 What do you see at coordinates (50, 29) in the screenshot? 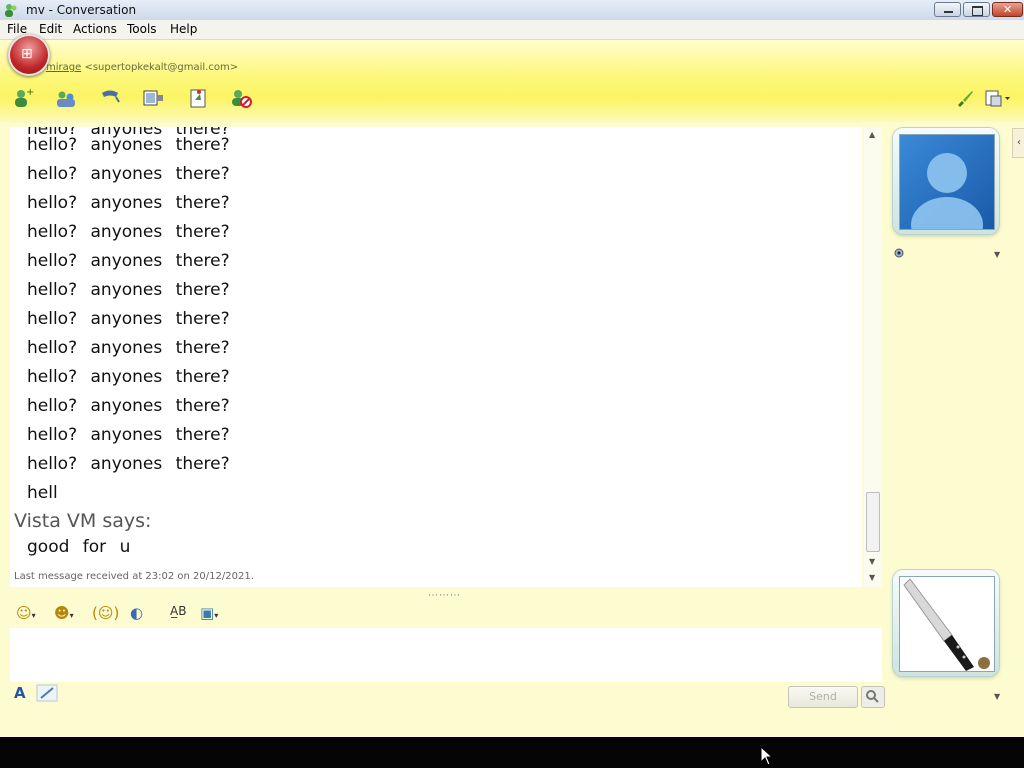
I see `menu-edit: Edit` at bounding box center [50, 29].